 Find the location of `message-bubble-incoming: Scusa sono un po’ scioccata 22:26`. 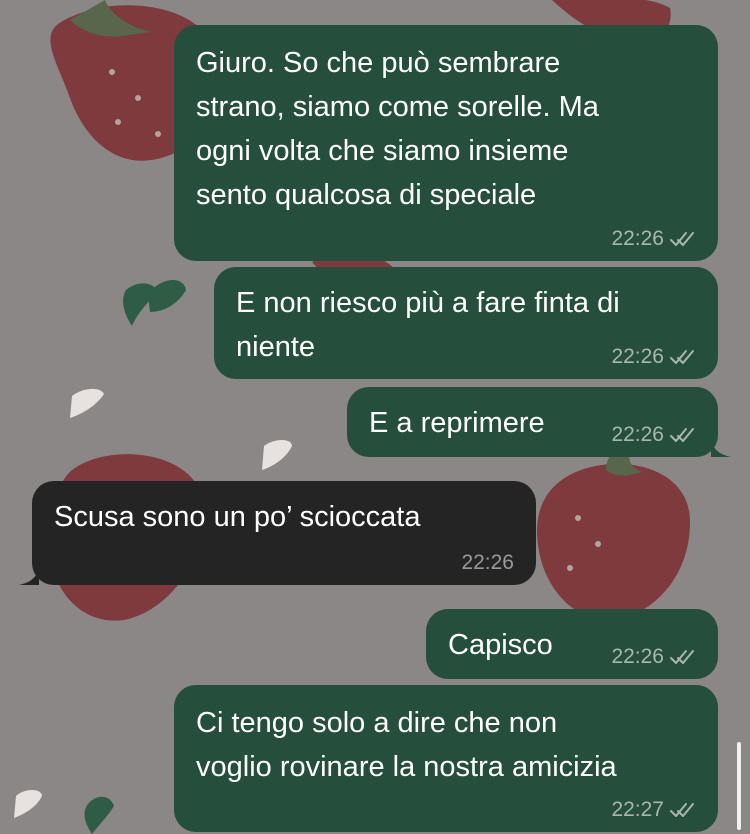

message-bubble-incoming: Scusa sono un po’ scioccata 22:26 is located at coordinates (277, 533).